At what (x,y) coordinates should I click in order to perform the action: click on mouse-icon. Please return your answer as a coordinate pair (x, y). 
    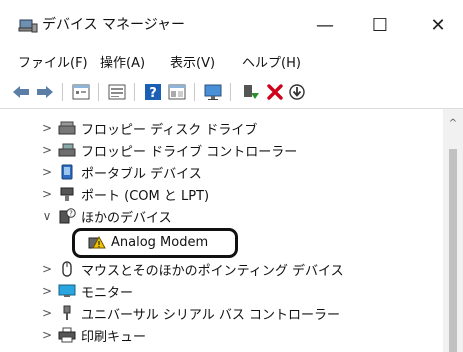
    Looking at the image, I should click on (67, 269).